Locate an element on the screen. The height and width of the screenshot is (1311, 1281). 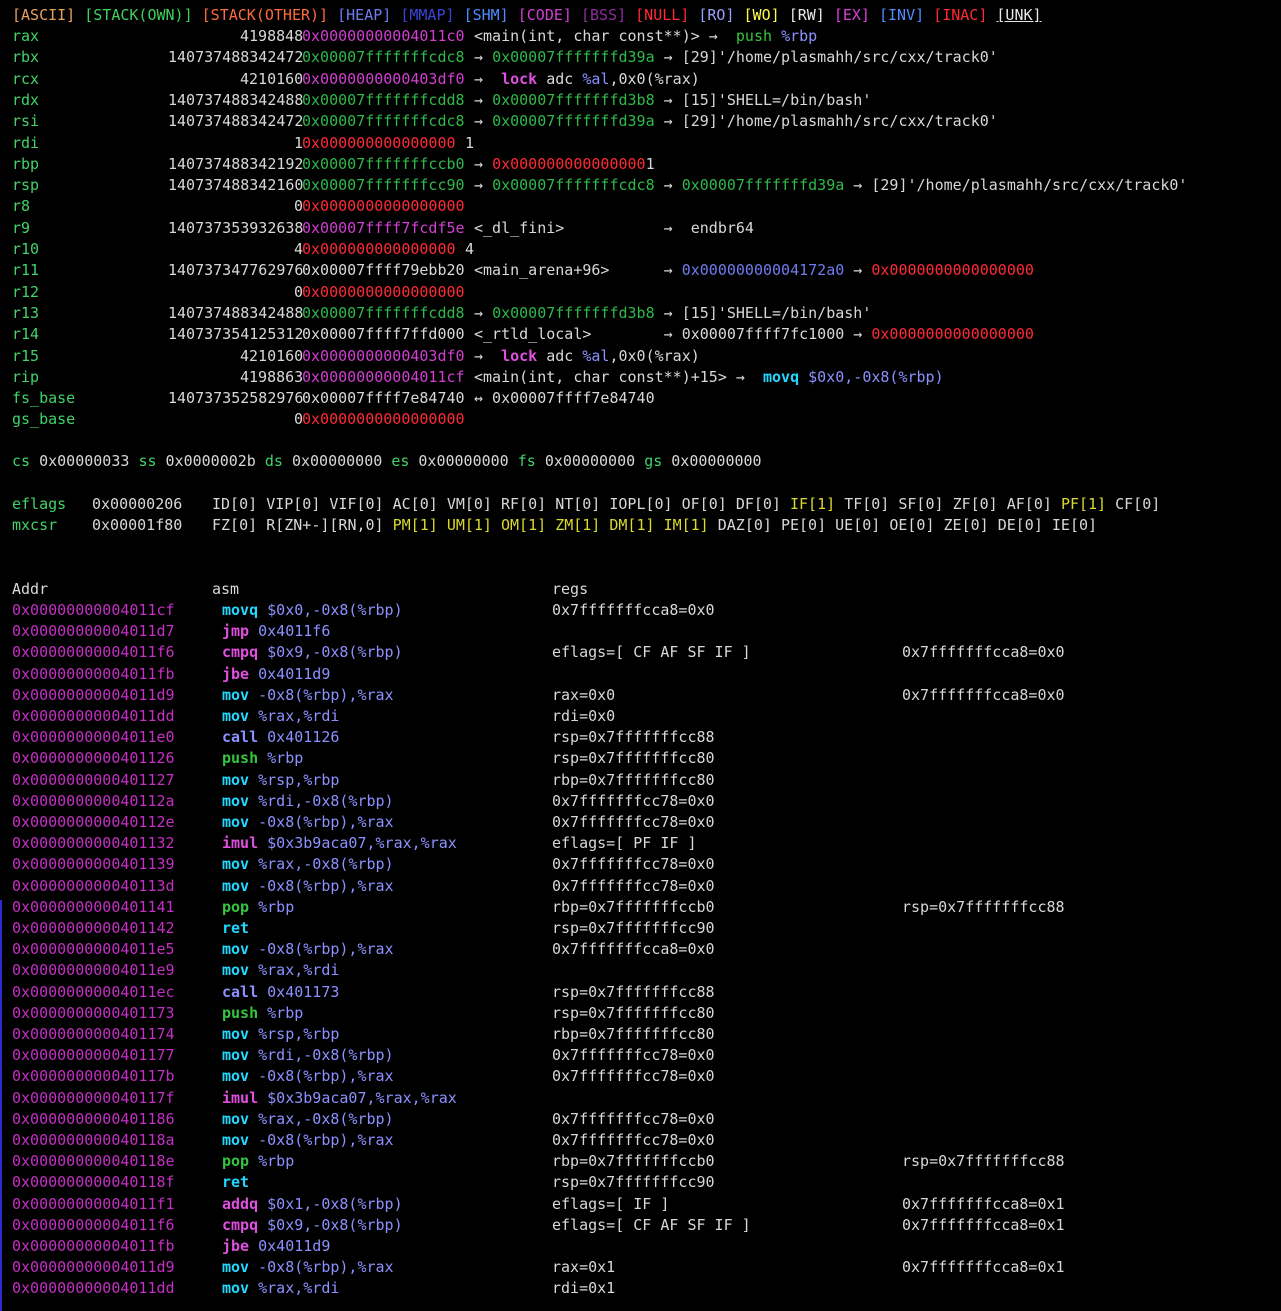
legend-item: [STACK(OWN)] is located at coordinates (138, 15).